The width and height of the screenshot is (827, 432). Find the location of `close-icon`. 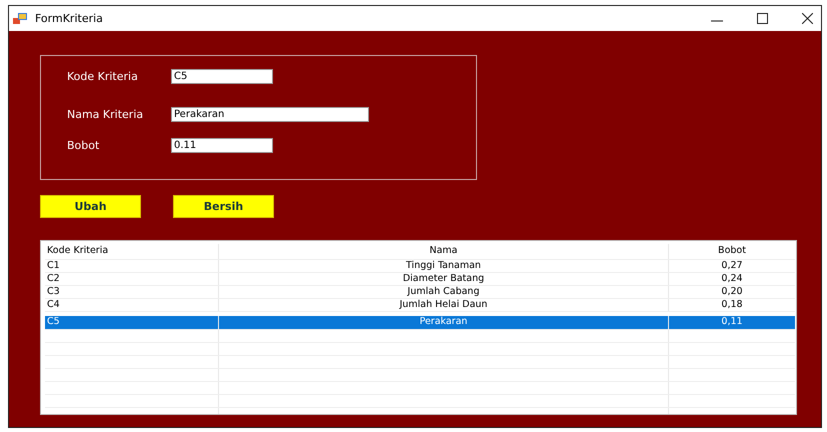

close-icon is located at coordinates (807, 18).